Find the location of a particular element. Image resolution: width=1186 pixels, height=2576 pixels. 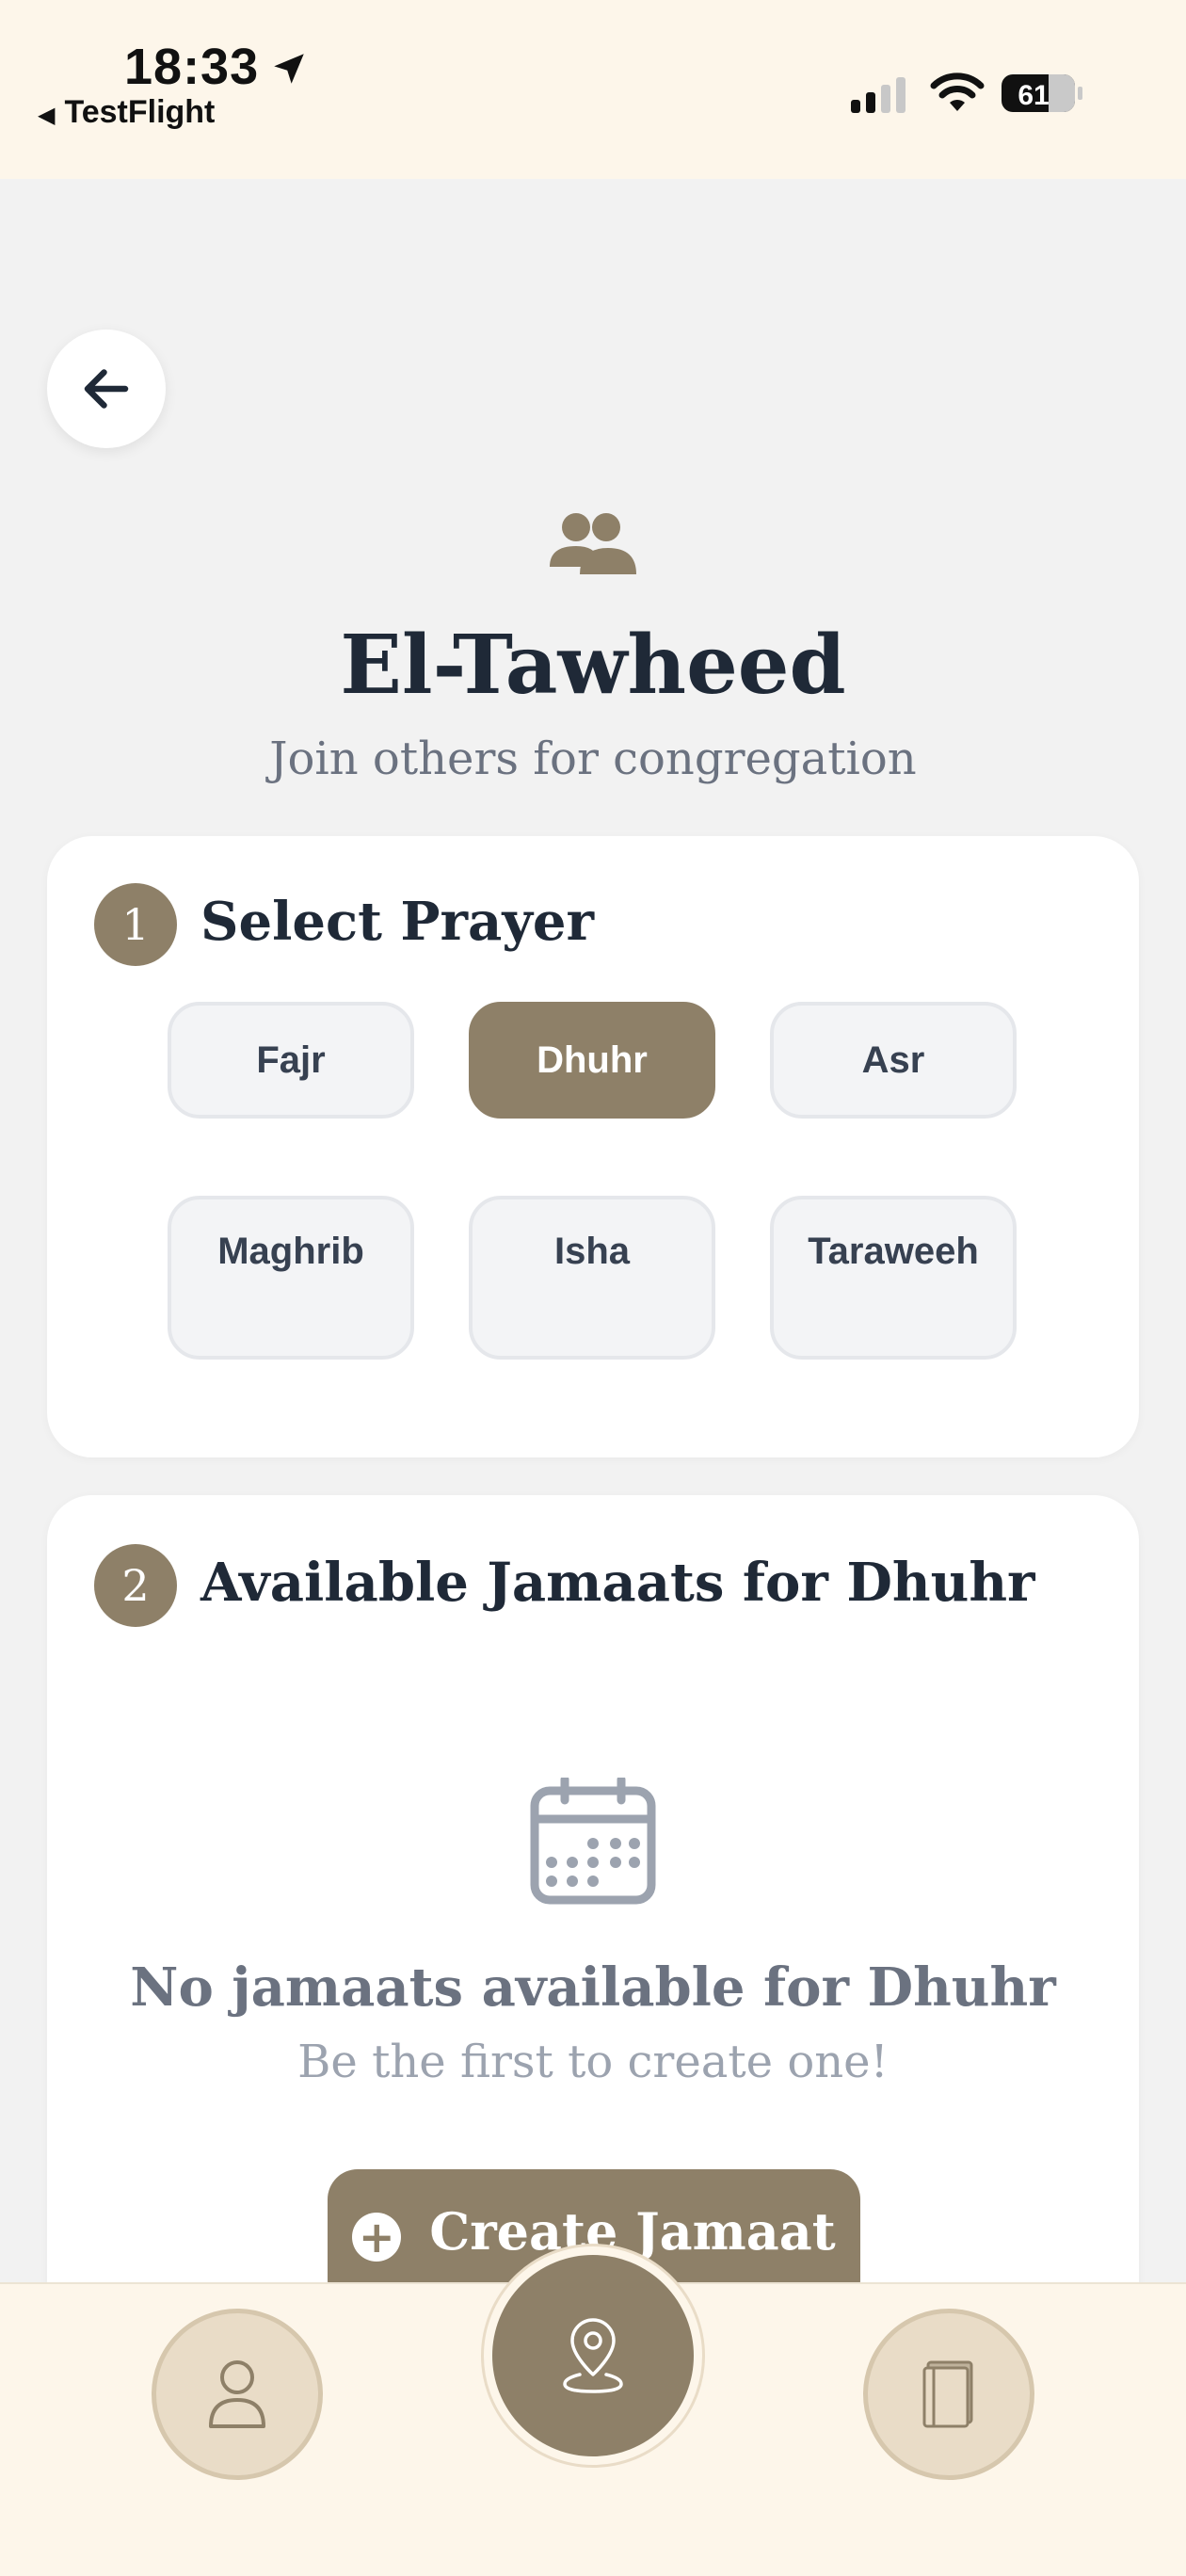

page-title: El-Tawheed is located at coordinates (593, 665).